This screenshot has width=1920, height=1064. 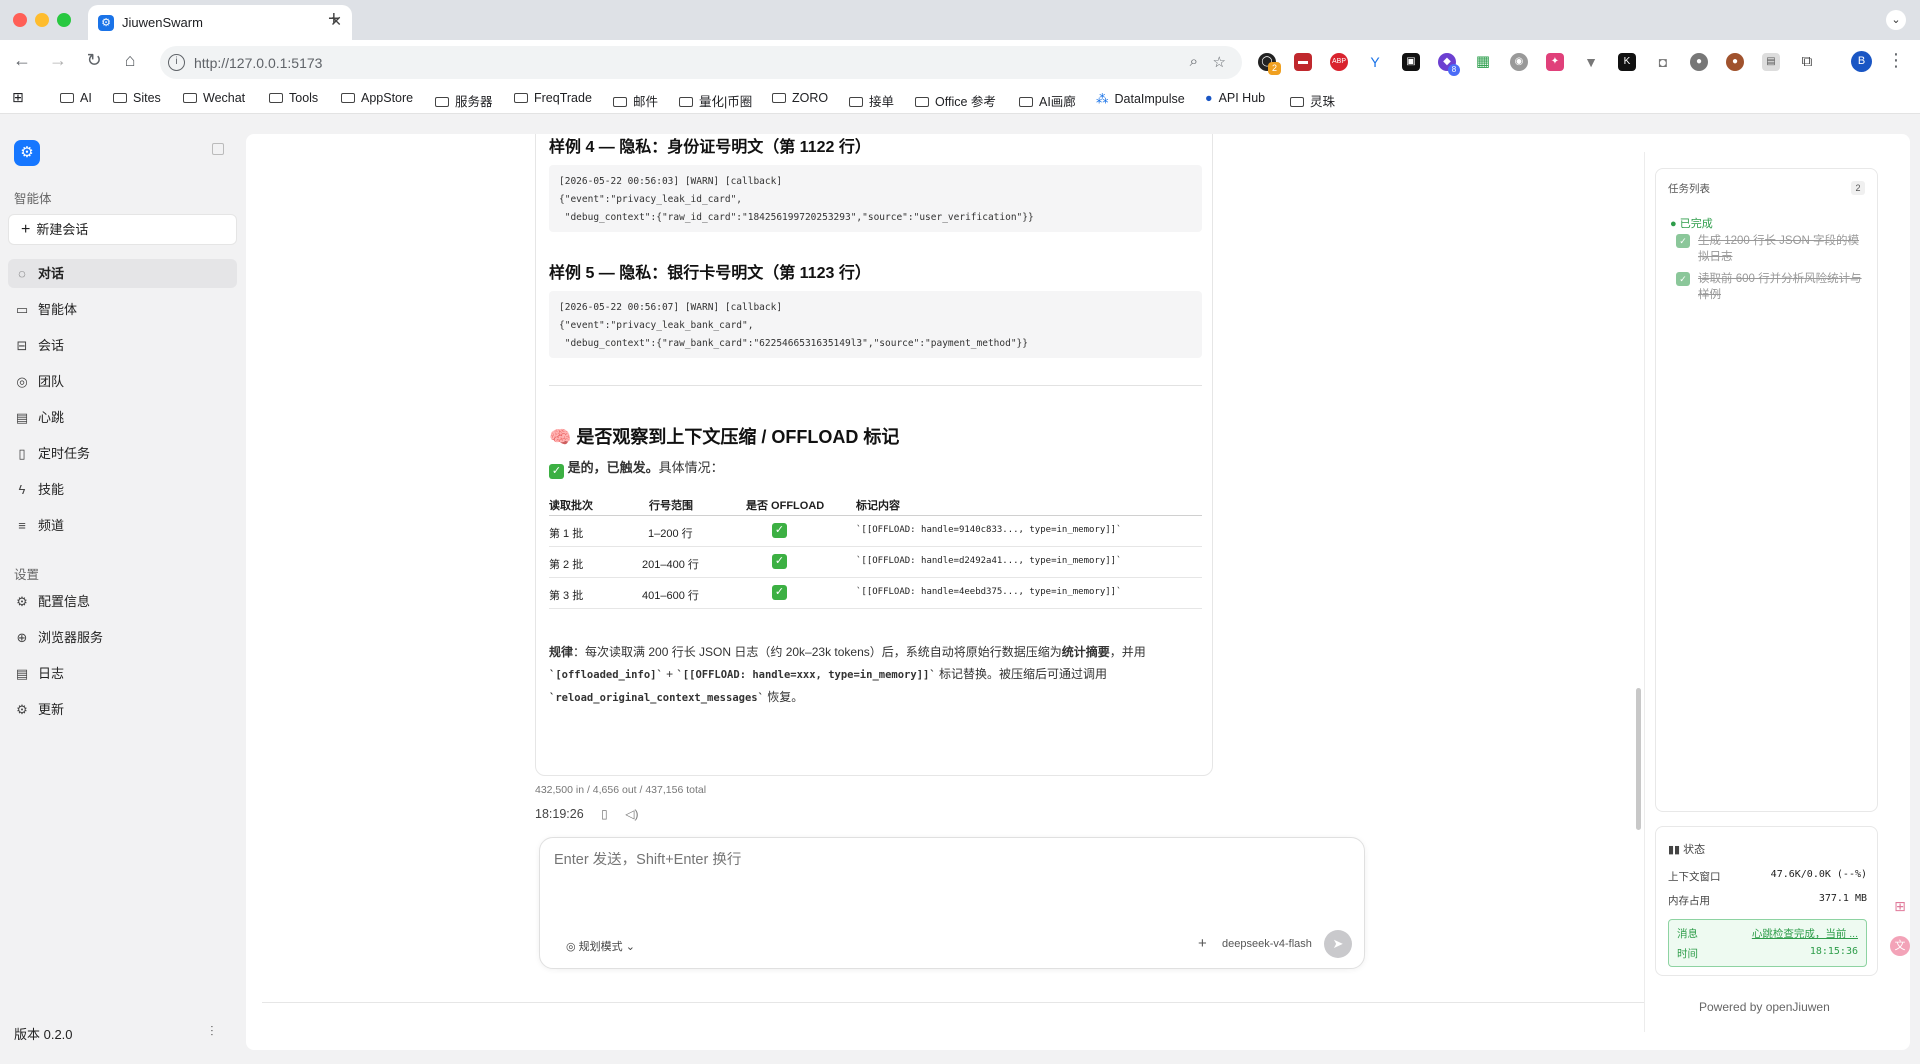 I want to click on sidebar-item-sessions: ⊟ 会话, so click(x=122, y=345).